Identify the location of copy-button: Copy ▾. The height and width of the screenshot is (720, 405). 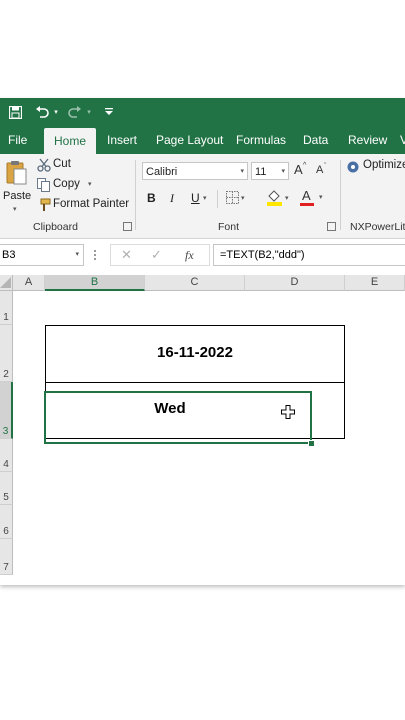
(67, 185).